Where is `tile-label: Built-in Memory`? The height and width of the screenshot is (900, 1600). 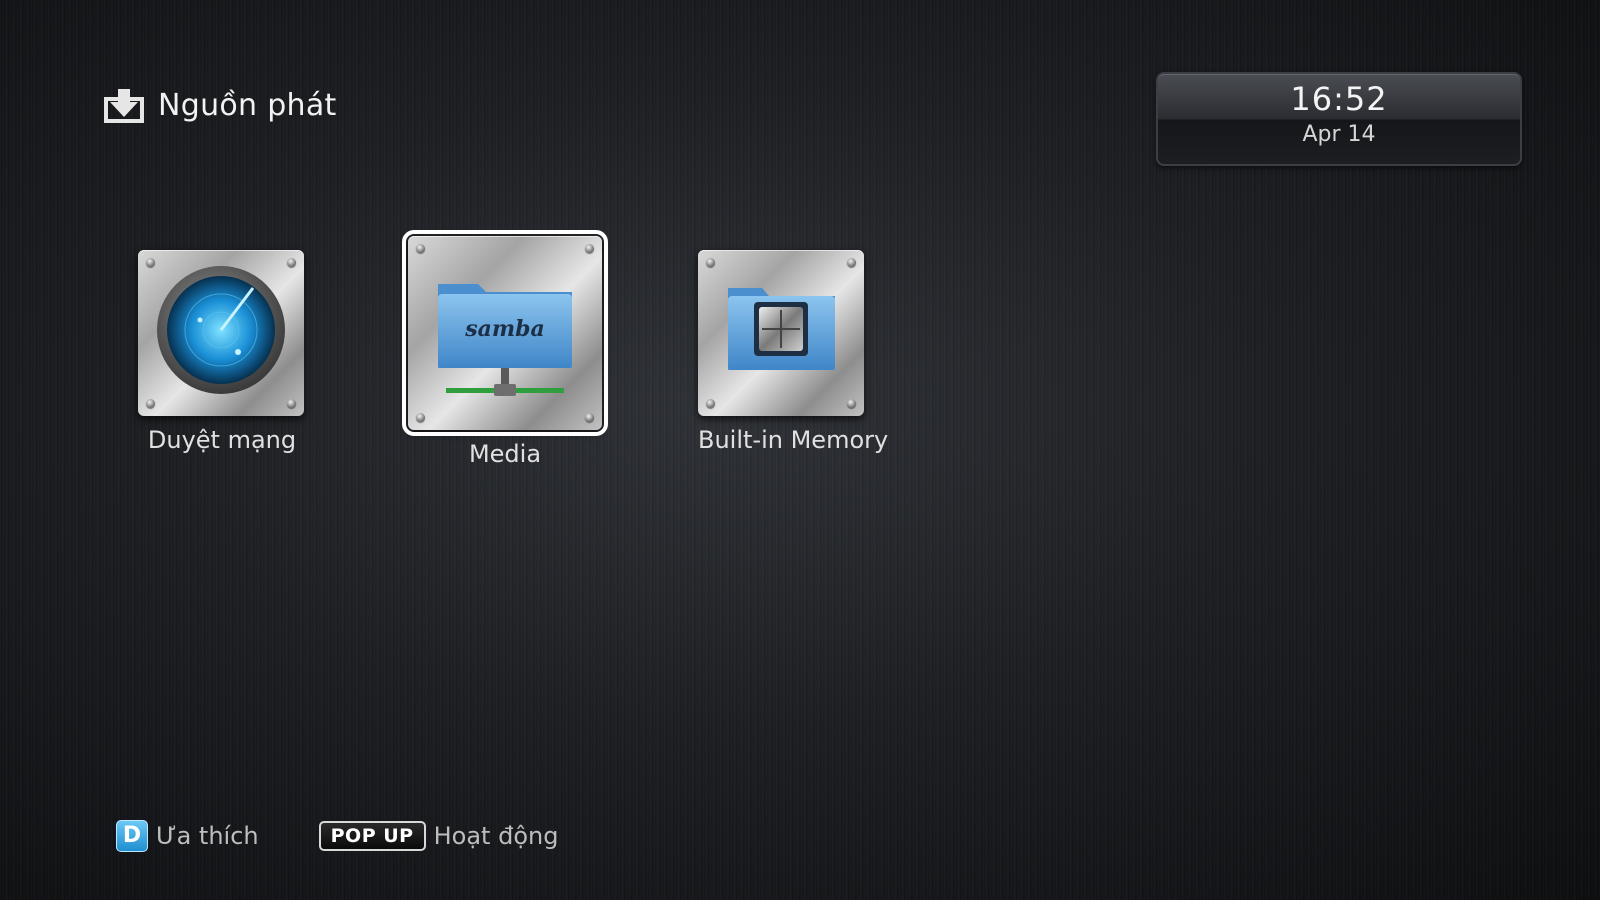 tile-label: Built-in Memory is located at coordinates (793, 440).